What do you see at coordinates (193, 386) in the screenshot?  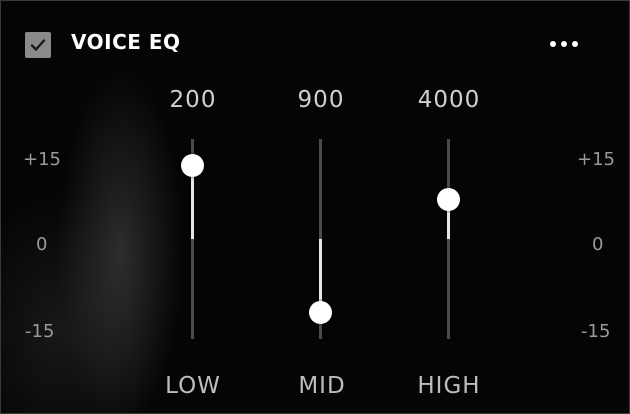 I see `band-label-low: LOW` at bounding box center [193, 386].